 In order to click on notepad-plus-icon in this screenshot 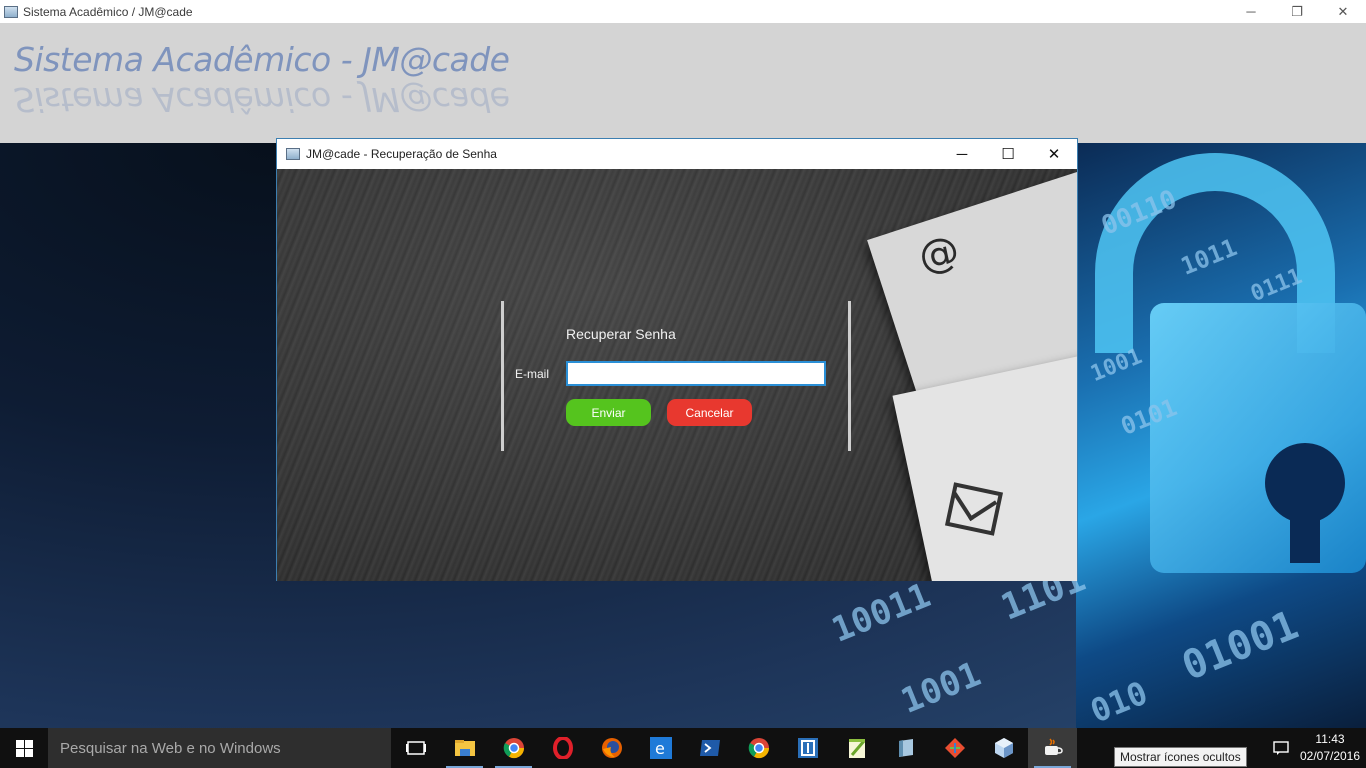, I will do `click(856, 748)`.